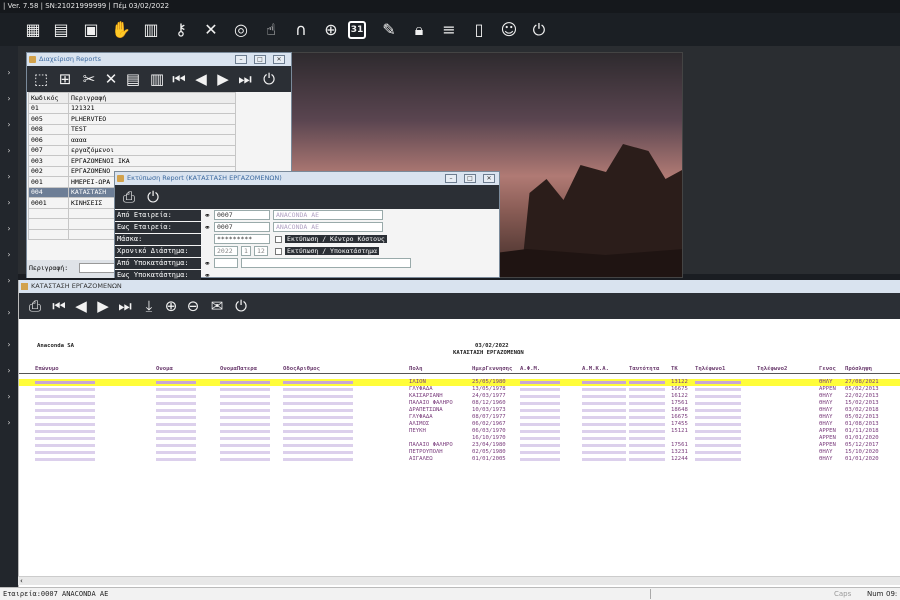 The width and height of the screenshot is (900, 600). I want to click on last-page-icon: ⏭, so click(125, 306).